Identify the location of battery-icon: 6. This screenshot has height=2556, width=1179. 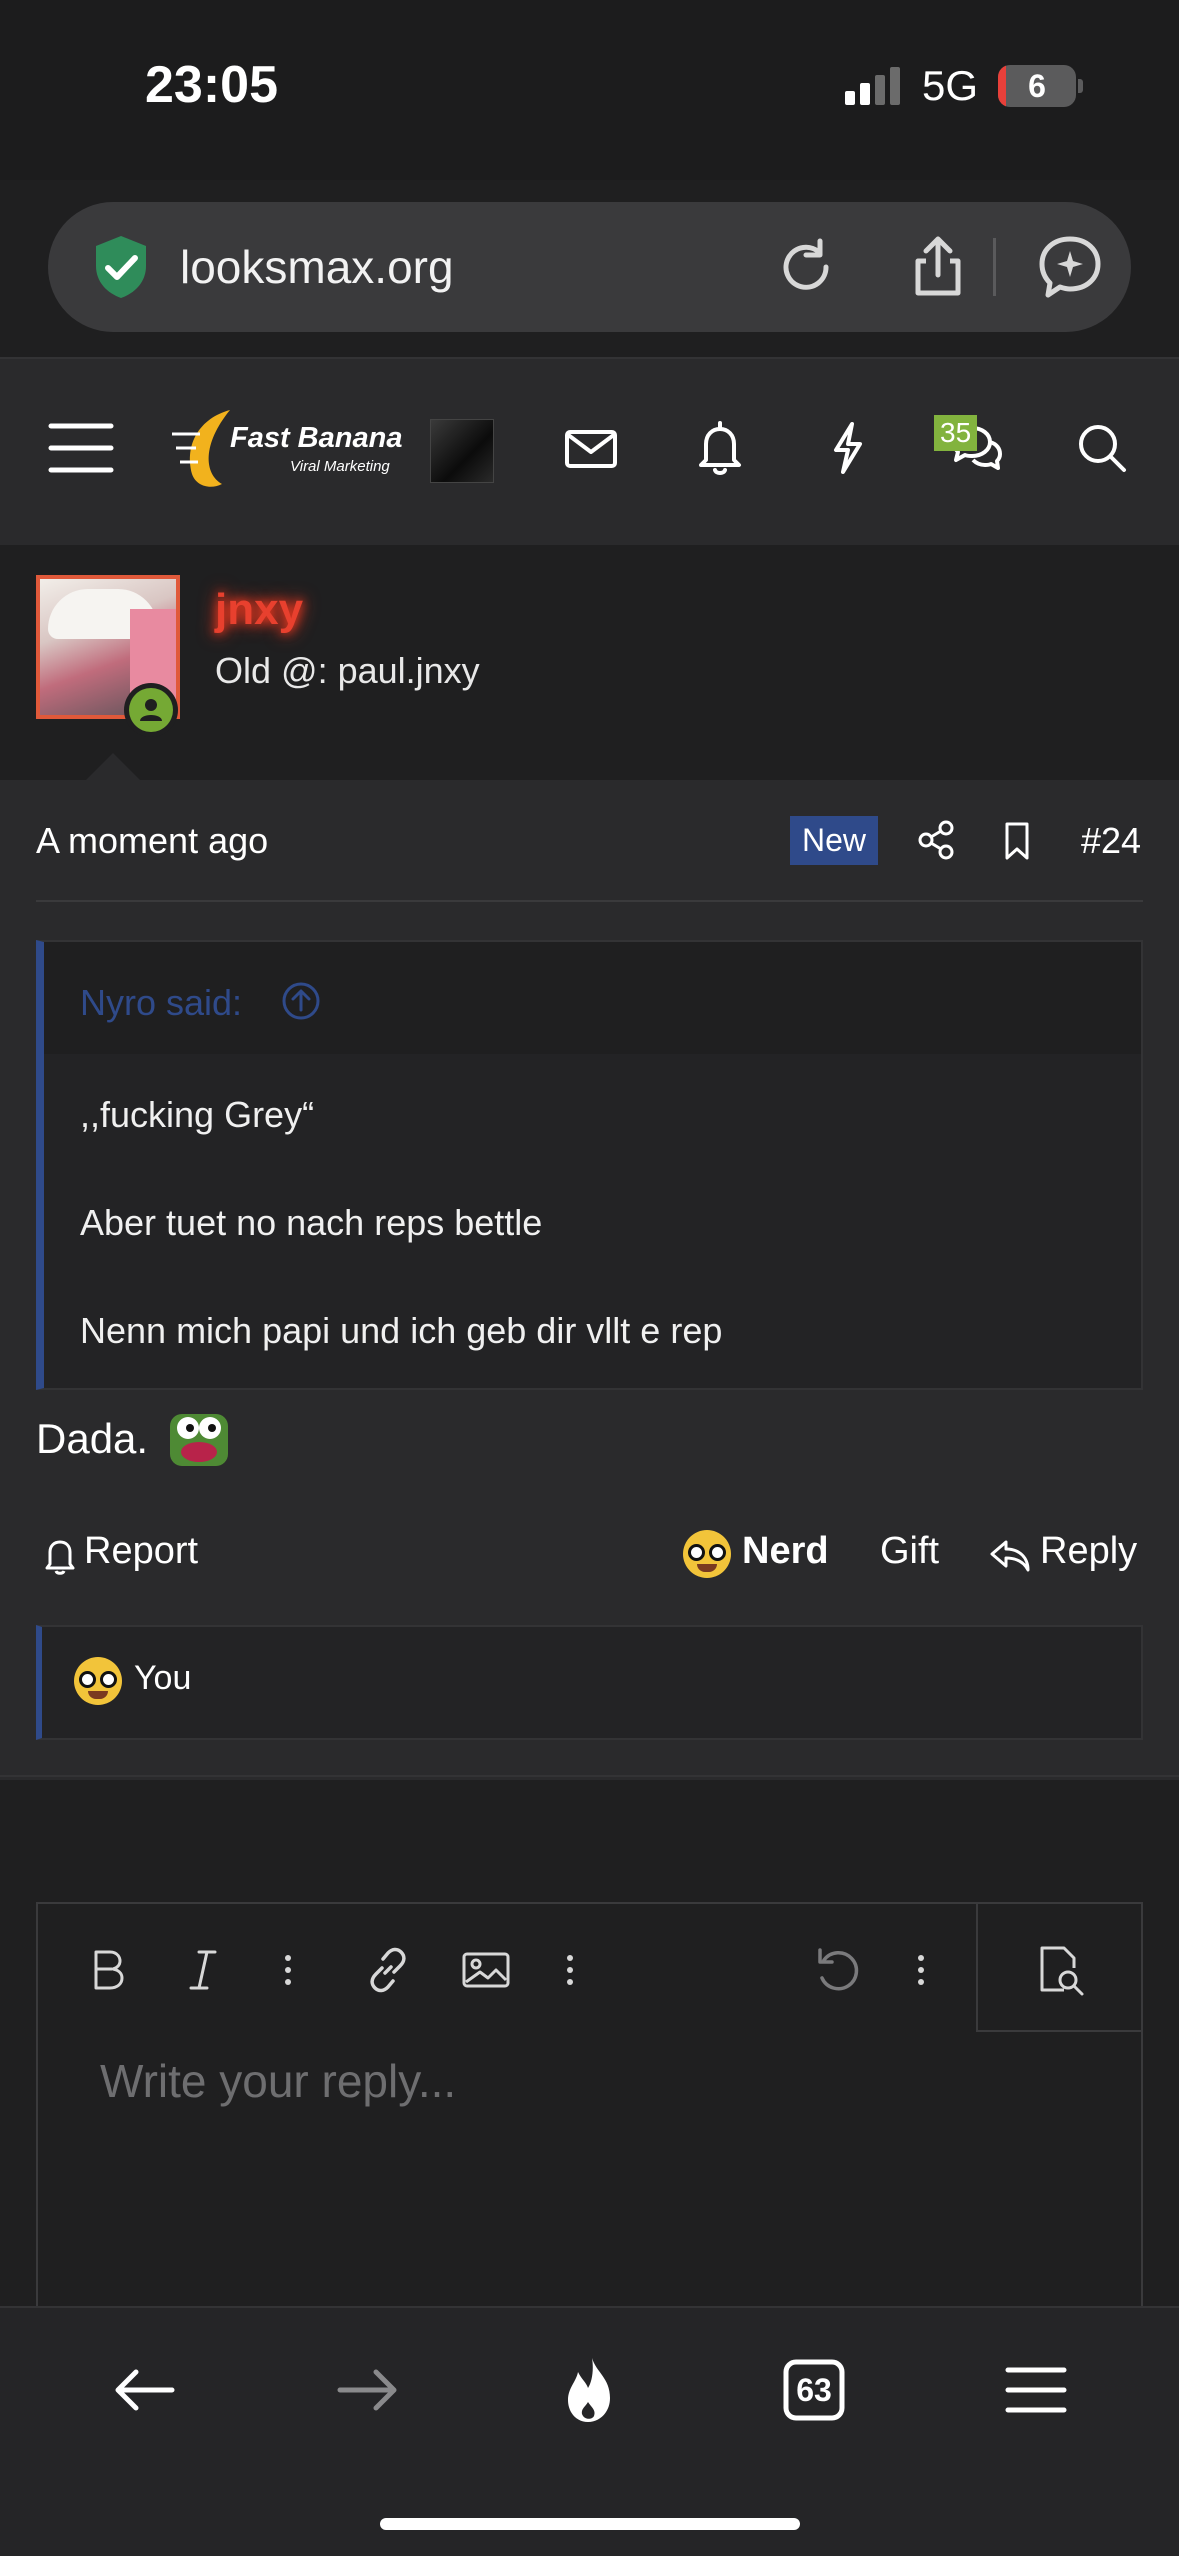
(1037, 86).